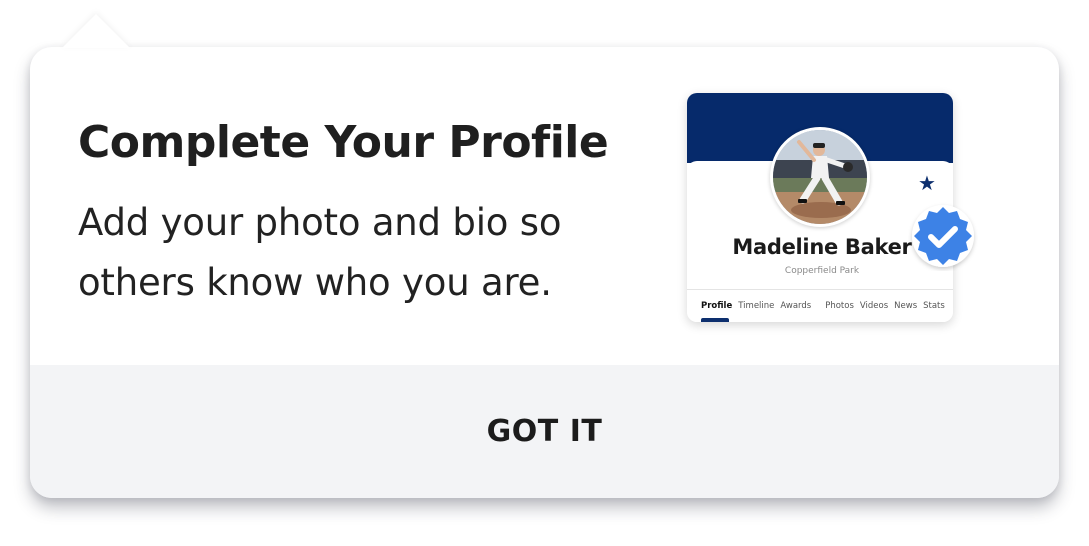  Describe the element at coordinates (343, 142) in the screenshot. I see `coachmark-title: Complete Your Profile` at that location.